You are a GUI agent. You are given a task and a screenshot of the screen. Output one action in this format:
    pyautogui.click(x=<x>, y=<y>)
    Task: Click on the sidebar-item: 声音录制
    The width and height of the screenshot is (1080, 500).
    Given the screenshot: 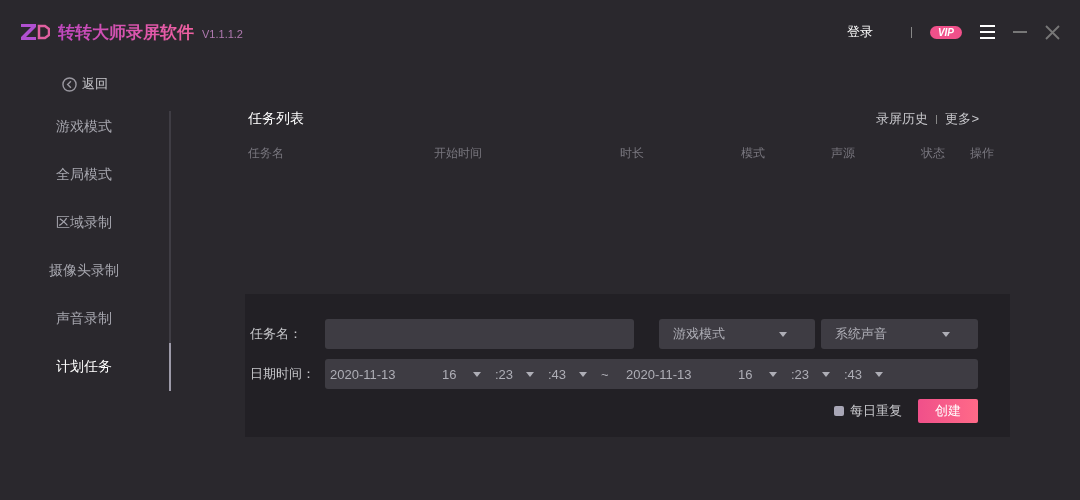 What is the action you would take?
    pyautogui.click(x=85, y=319)
    